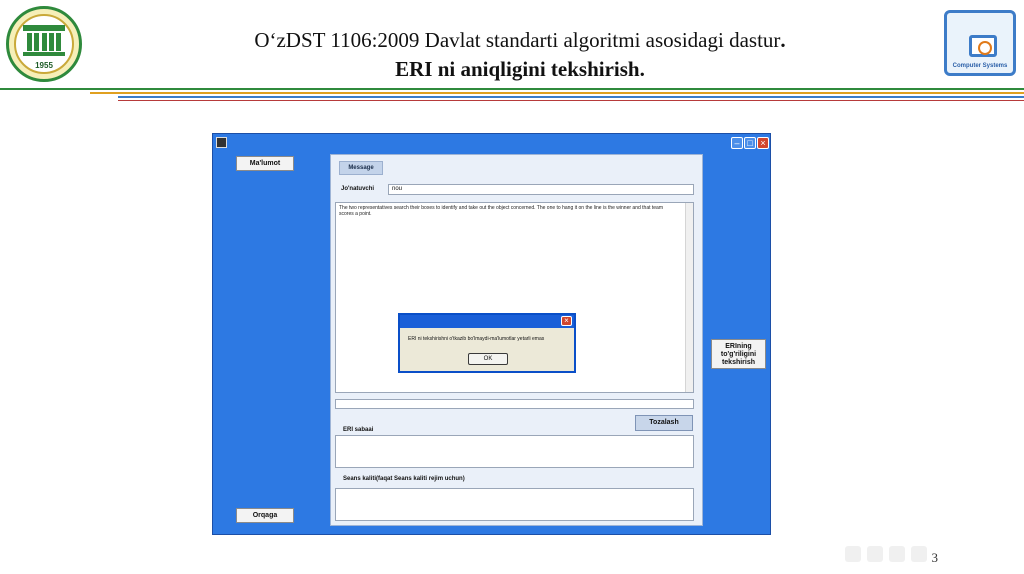 The width and height of the screenshot is (1024, 574). Describe the element at coordinates (980, 66) in the screenshot. I see `department-logo-caption: Computer Systems` at that location.